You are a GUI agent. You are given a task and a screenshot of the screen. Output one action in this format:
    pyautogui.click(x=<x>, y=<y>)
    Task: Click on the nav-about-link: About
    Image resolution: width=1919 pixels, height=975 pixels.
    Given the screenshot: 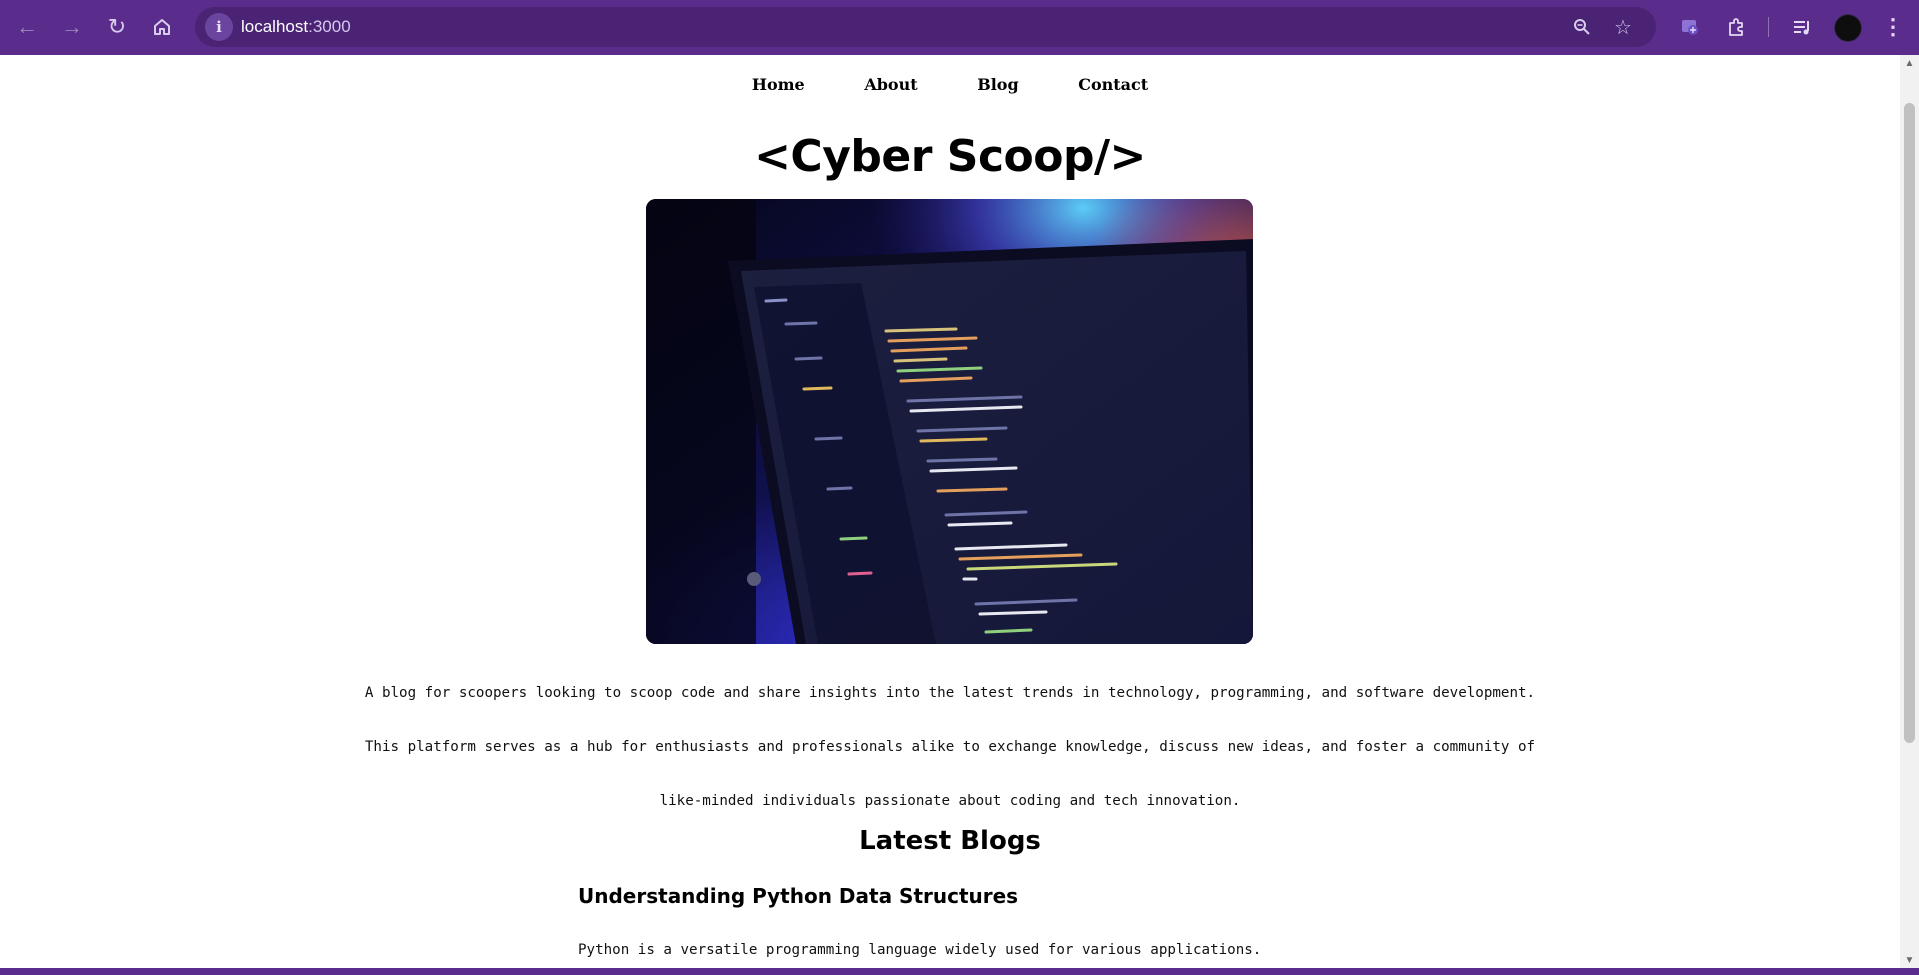 What is the action you would take?
    pyautogui.click(x=890, y=84)
    